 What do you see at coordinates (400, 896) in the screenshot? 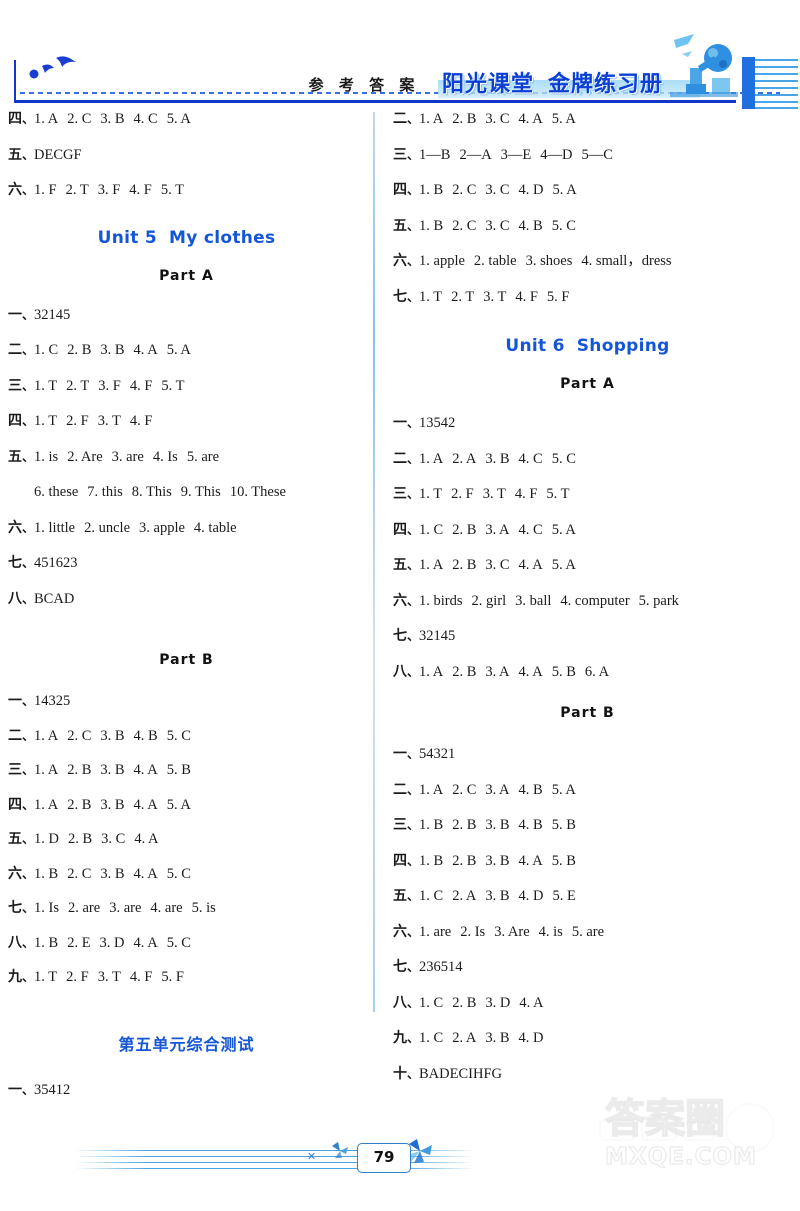
I see `answer-row-number: 五` at bounding box center [400, 896].